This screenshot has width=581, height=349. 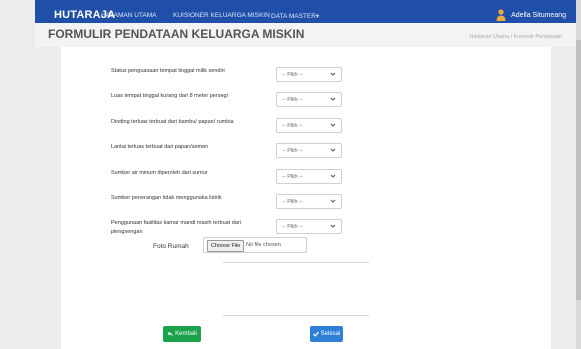 I want to click on user-icon, so click(x=501, y=15).